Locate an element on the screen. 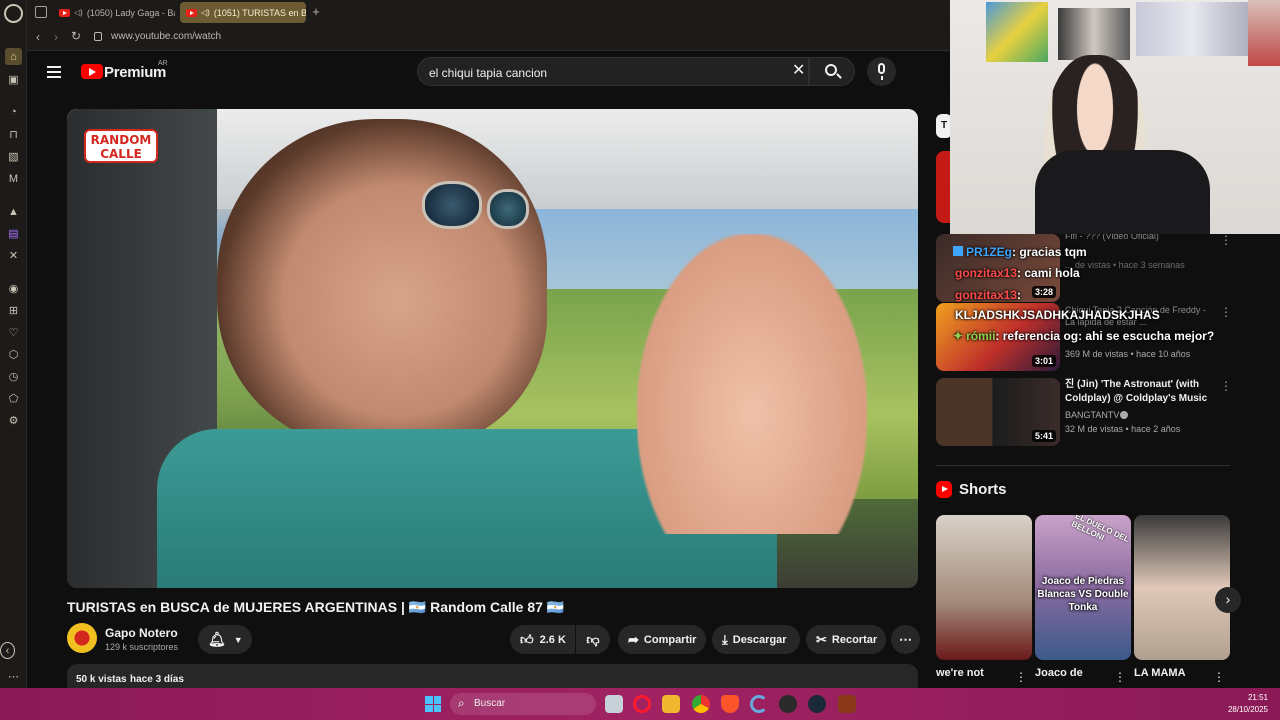 This screenshot has width=1280, height=720. like-button: 👍︎ 2.6 K is located at coordinates (542, 639).